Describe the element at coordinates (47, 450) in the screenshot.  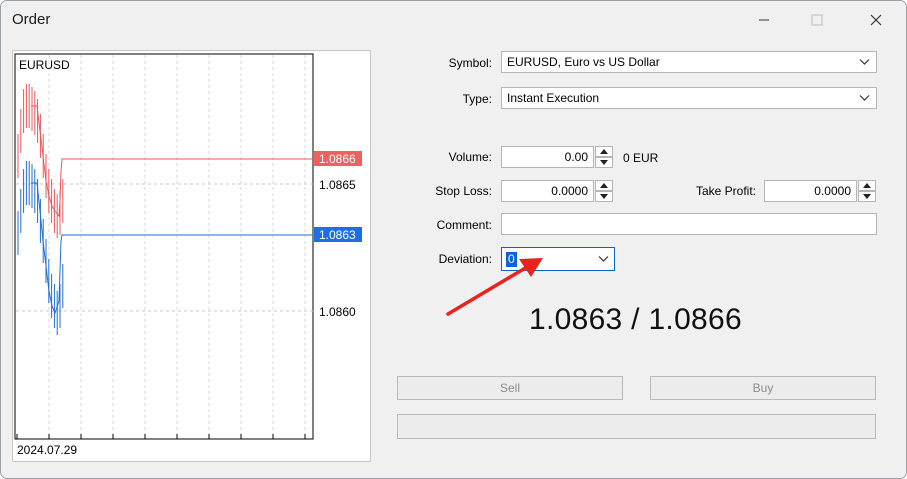
I see `chart-date-label: 2024.07.29` at that location.